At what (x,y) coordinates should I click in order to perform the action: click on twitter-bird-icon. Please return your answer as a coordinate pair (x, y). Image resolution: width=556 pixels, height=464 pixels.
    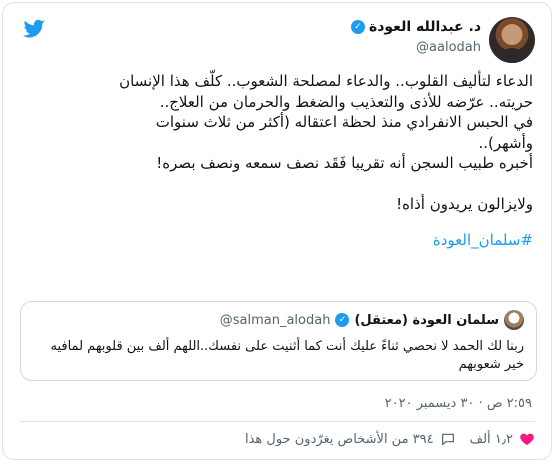
    Looking at the image, I should click on (34, 29).